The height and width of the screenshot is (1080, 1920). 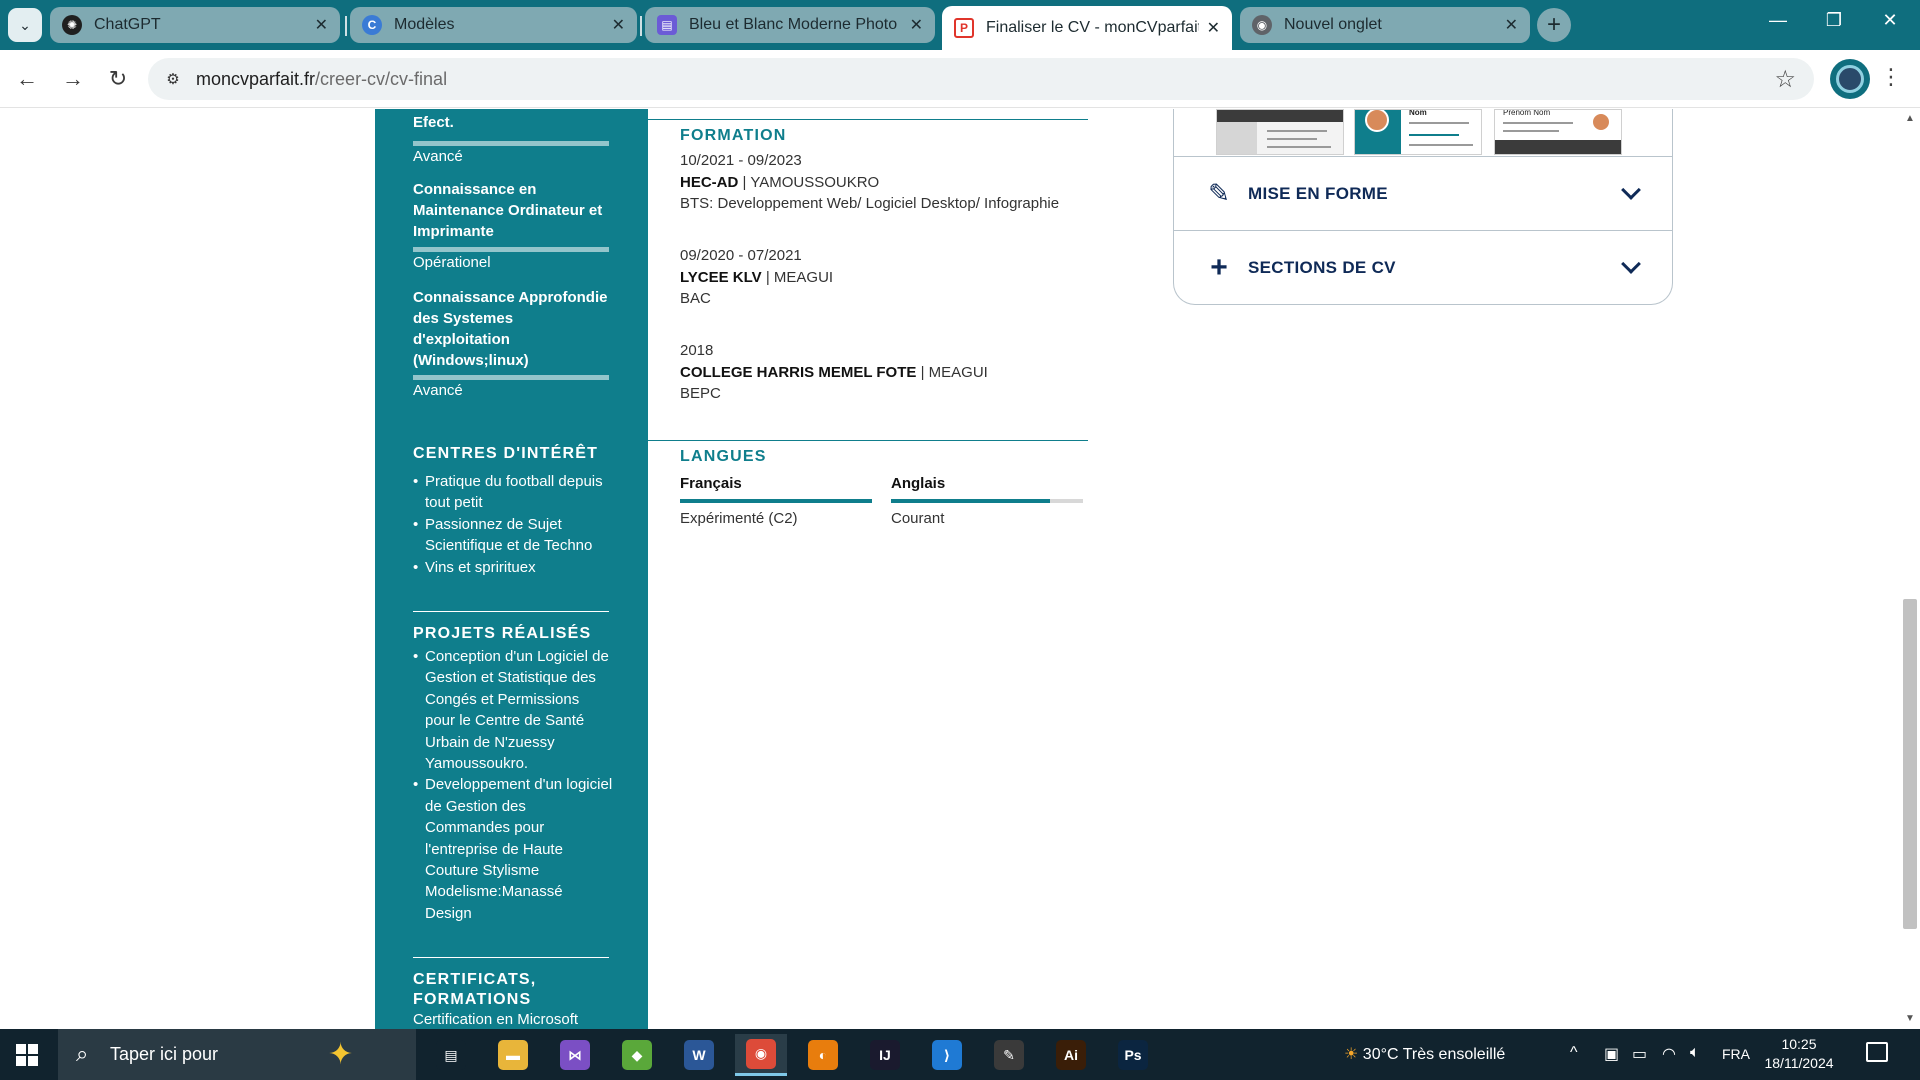 I want to click on section-rule, so click(x=868, y=440).